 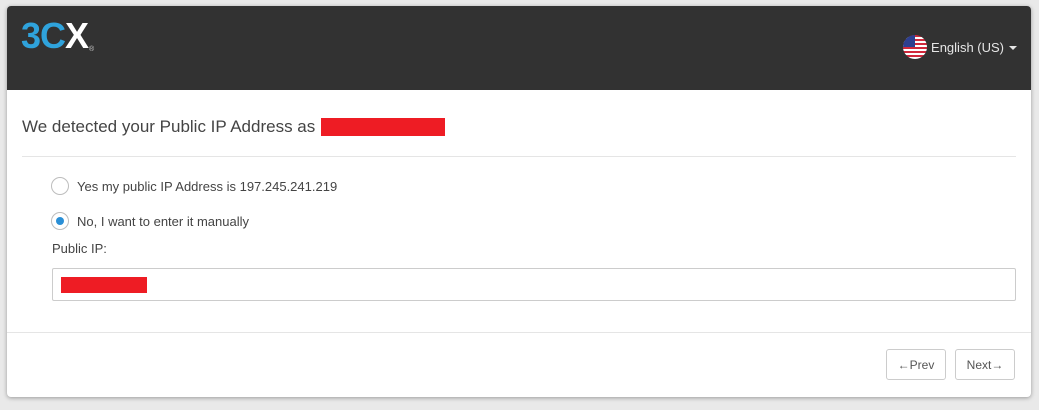 I want to click on page-title-text: We detected your Public IP Address as, so click(x=169, y=126).